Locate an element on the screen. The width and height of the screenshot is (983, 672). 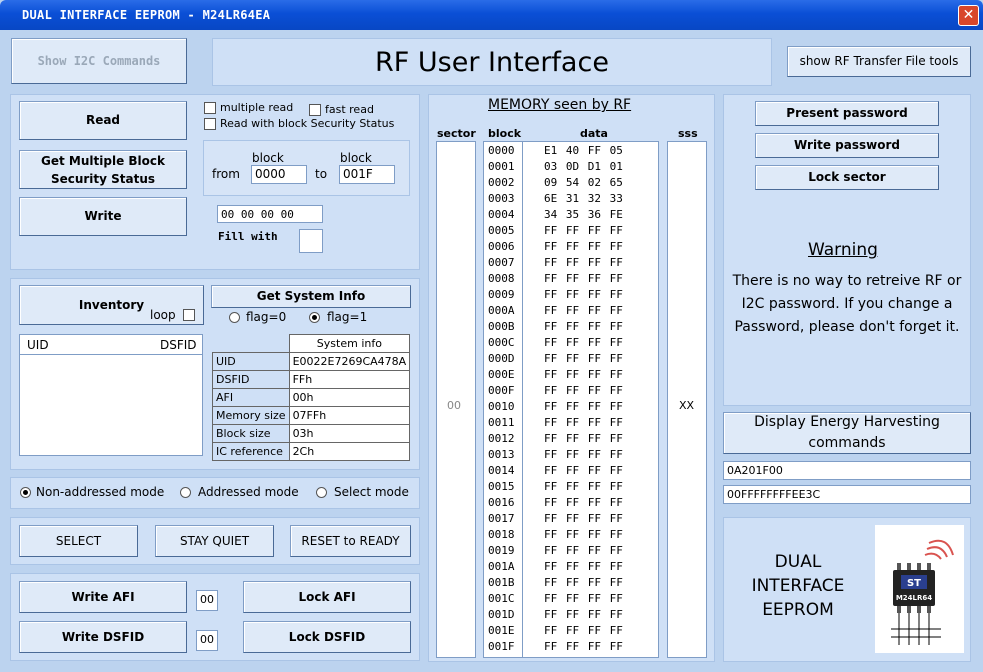
block-address: 0012 is located at coordinates (501, 438).